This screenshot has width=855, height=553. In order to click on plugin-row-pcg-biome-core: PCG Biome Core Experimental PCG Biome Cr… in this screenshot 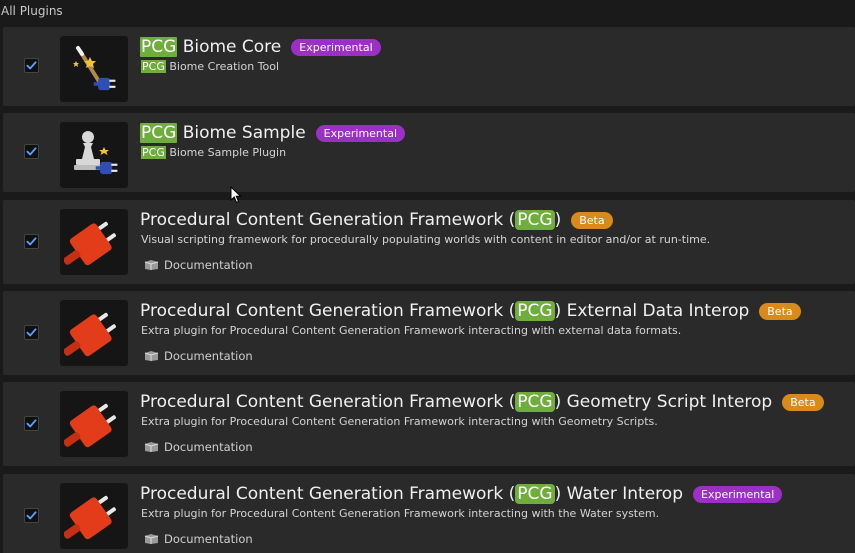, I will do `click(429, 66)`.